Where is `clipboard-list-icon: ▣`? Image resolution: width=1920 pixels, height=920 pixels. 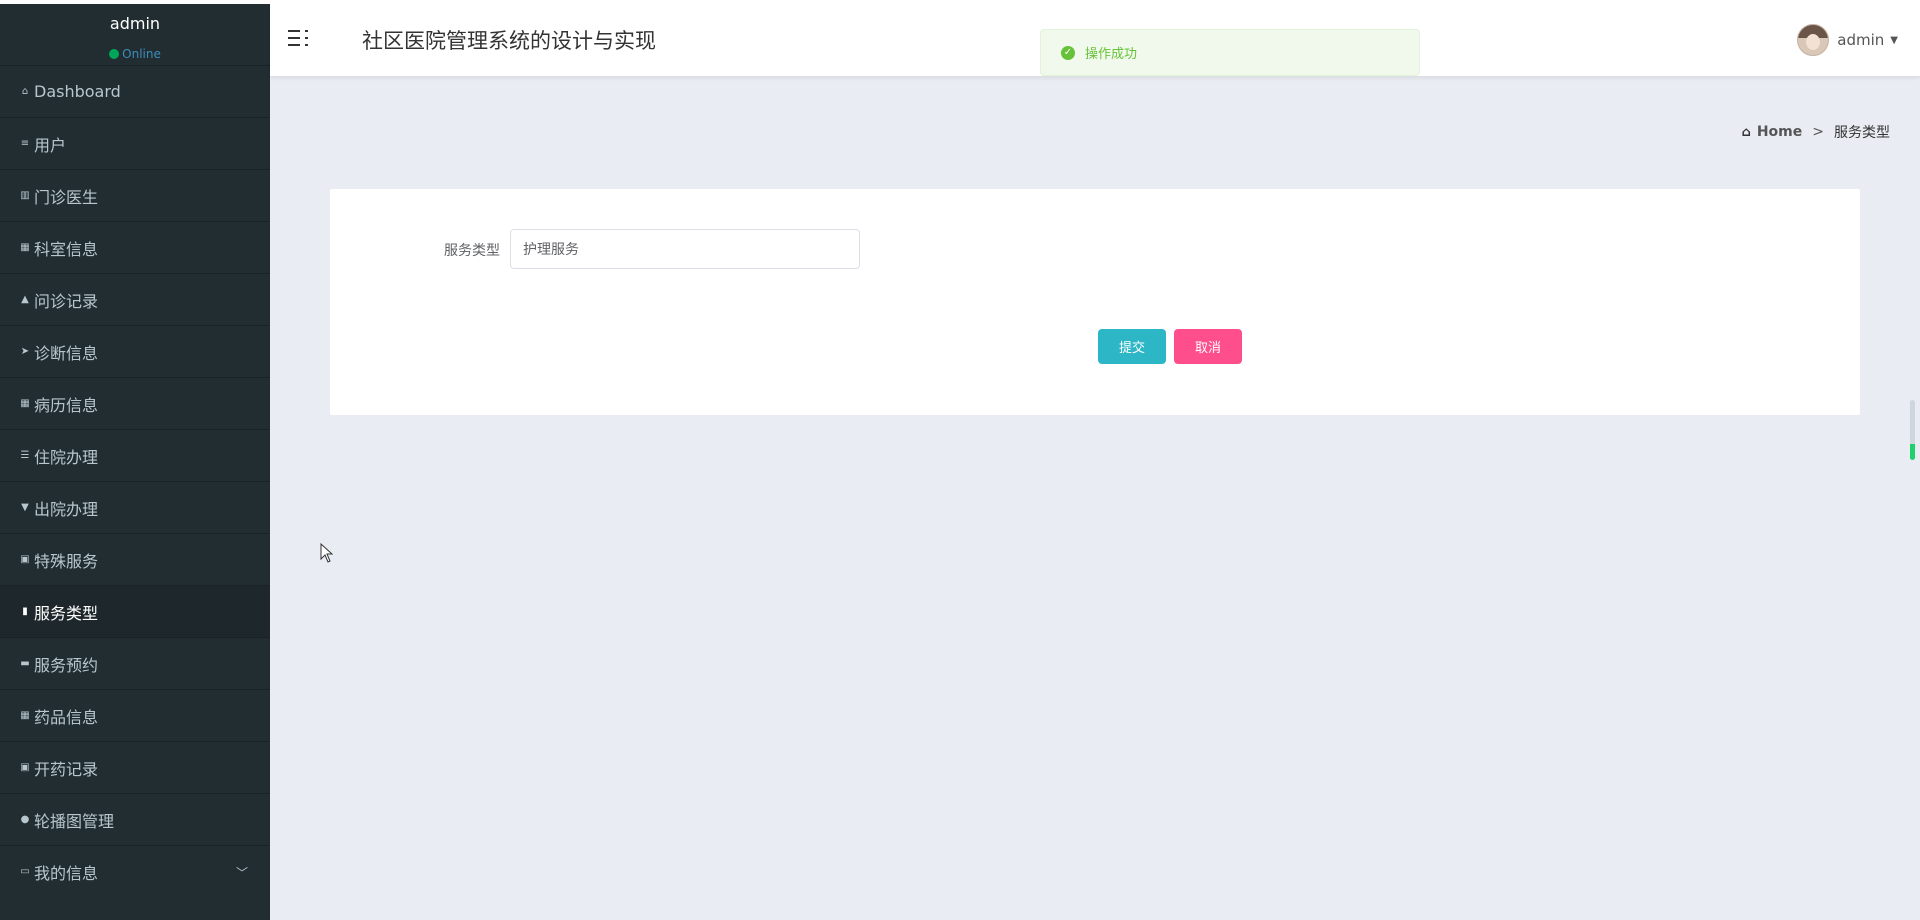
clipboard-list-icon: ▣ is located at coordinates (25, 767).